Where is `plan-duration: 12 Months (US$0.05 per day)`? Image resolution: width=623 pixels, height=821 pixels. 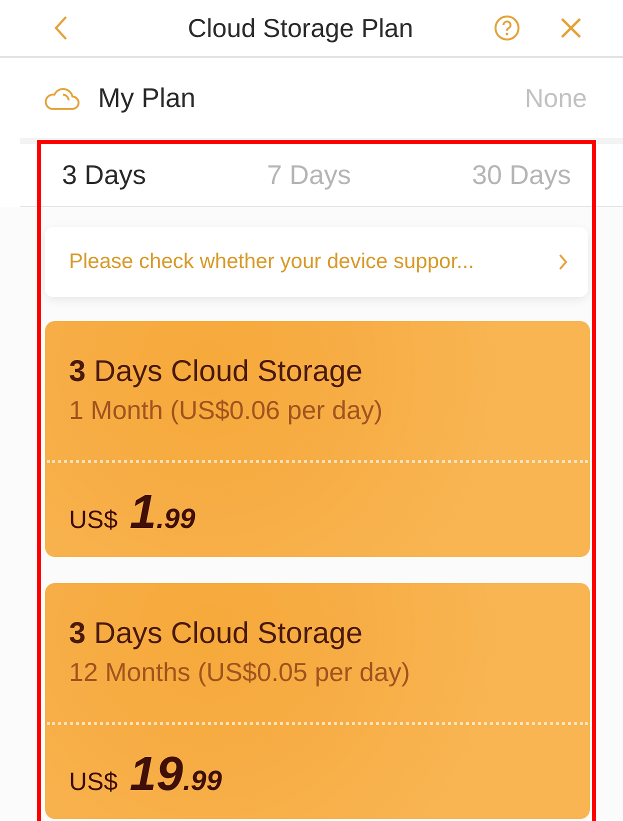 plan-duration: 12 Months (US$0.05 per day) is located at coordinates (240, 672).